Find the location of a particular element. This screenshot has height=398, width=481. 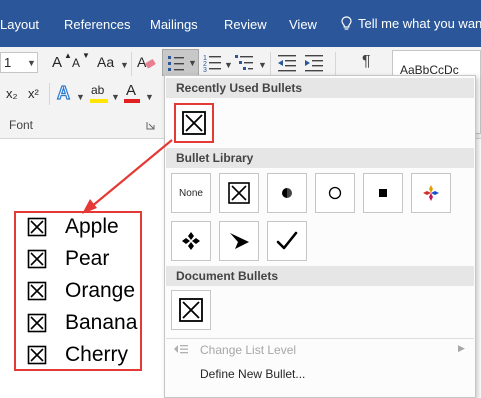

text-effects-icon: A is located at coordinates (65, 93).